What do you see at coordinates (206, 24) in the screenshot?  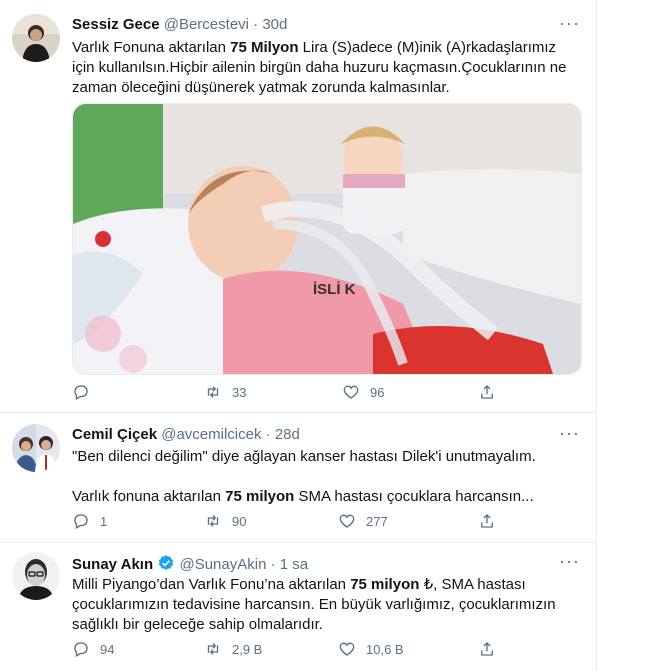 I see `author-handle: @Bercestevi` at bounding box center [206, 24].